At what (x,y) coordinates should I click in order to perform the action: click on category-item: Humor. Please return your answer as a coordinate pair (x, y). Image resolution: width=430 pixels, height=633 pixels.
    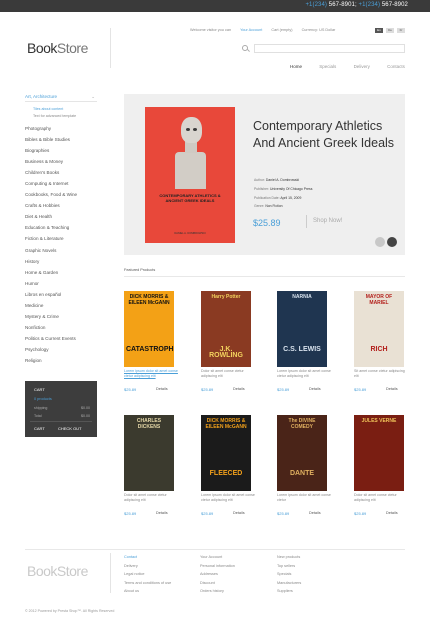
    Looking at the image, I should click on (61, 283).